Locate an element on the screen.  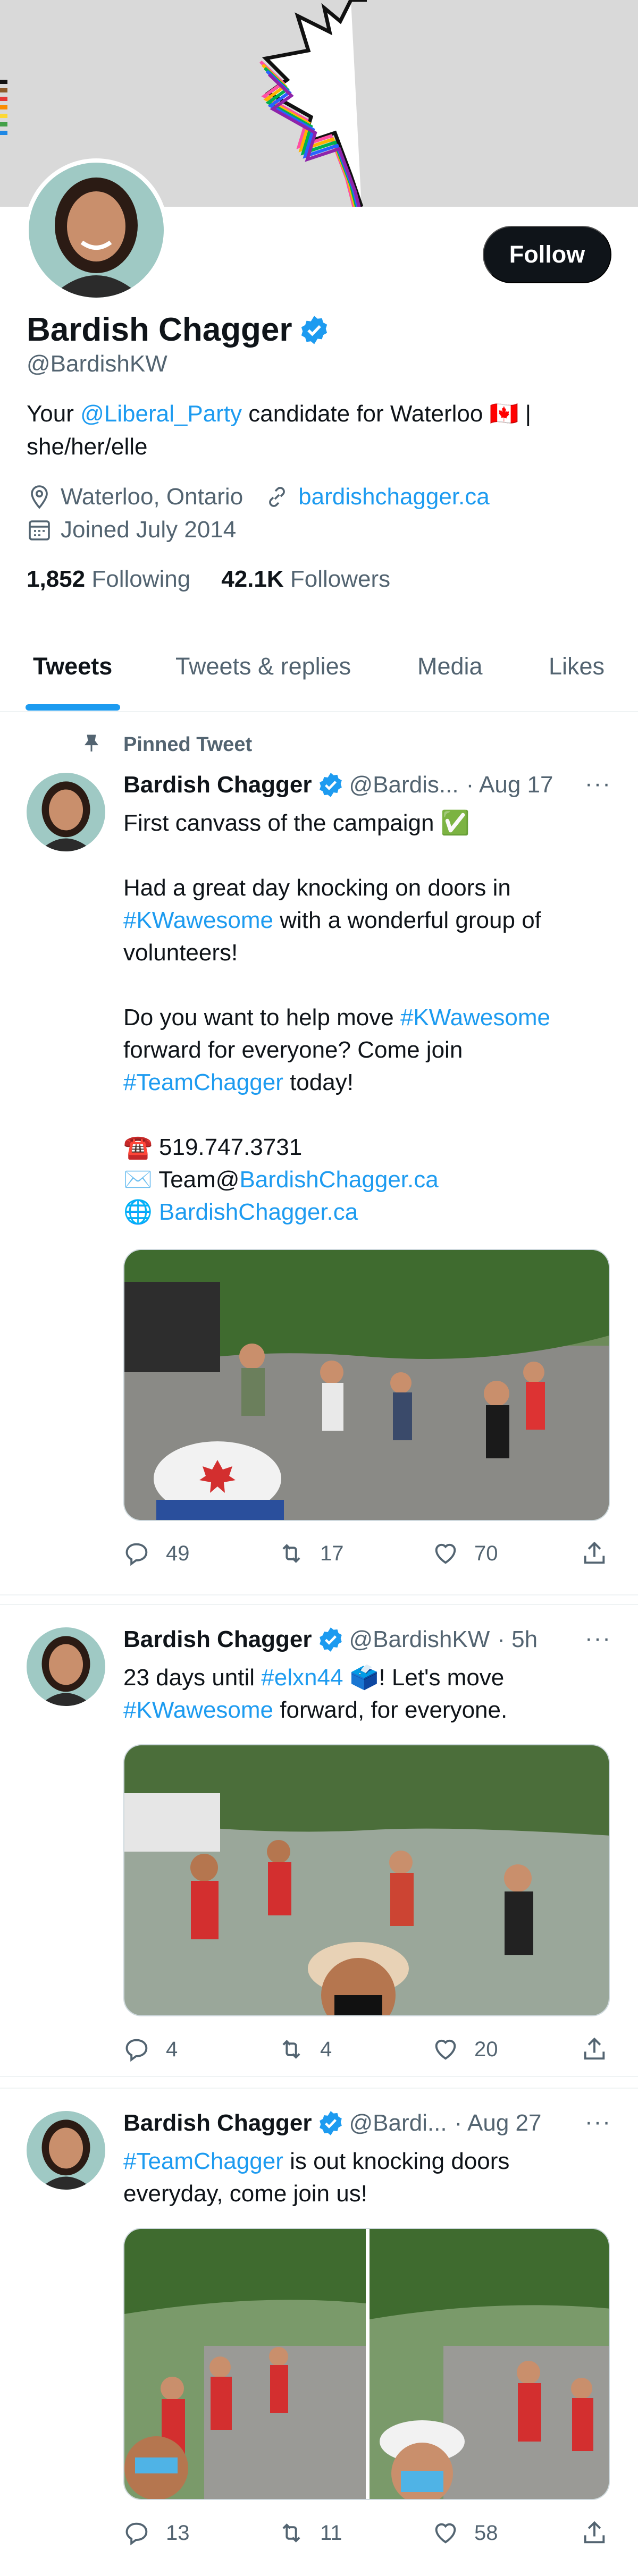
like-count: 70 is located at coordinates (486, 1553).